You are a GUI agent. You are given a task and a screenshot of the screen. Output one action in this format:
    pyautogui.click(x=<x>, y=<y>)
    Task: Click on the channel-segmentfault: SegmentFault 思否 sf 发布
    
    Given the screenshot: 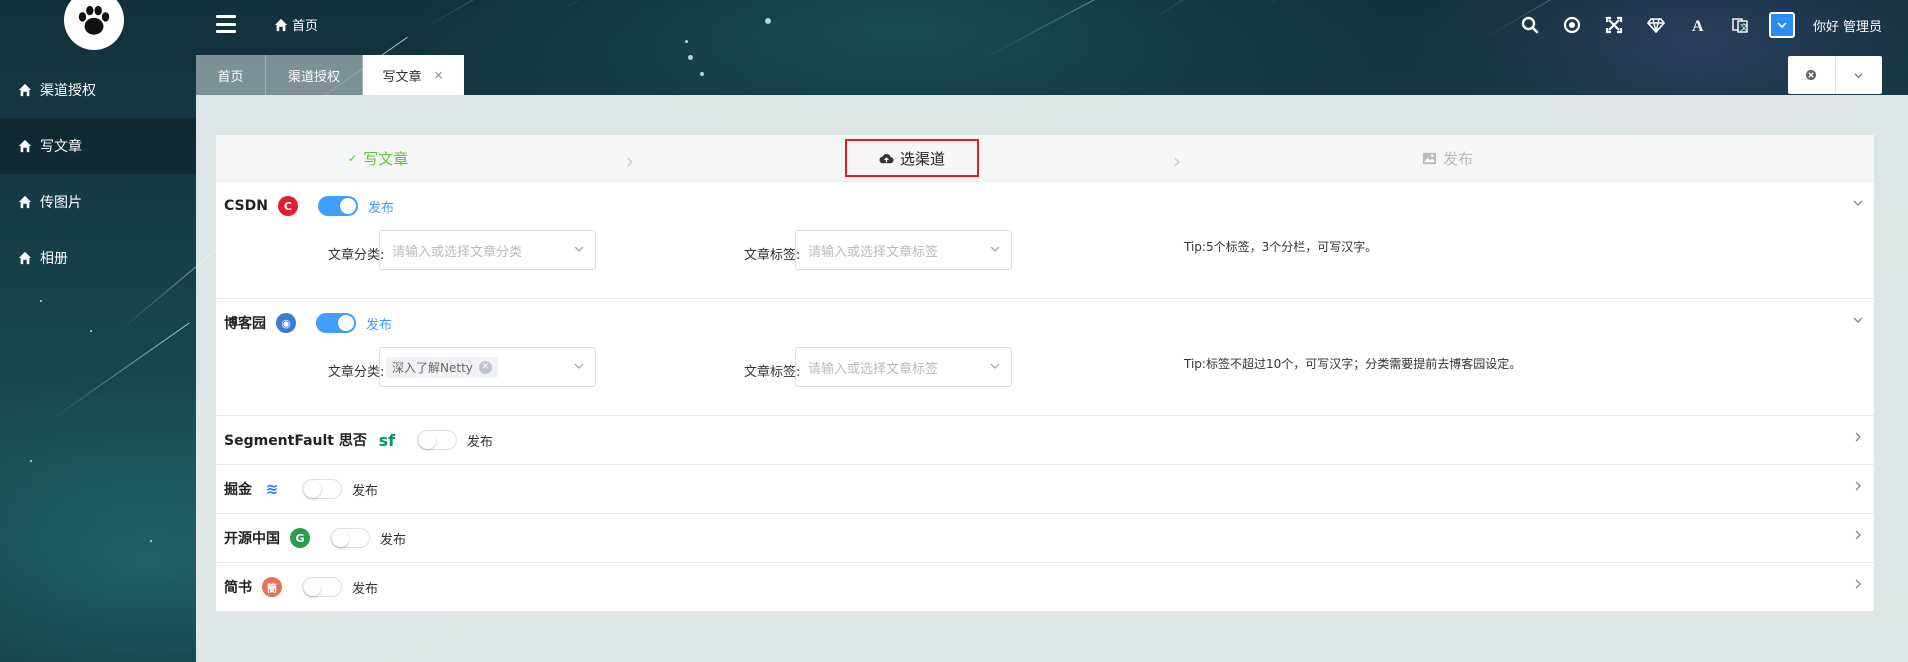 What is the action you would take?
    pyautogui.click(x=1045, y=440)
    